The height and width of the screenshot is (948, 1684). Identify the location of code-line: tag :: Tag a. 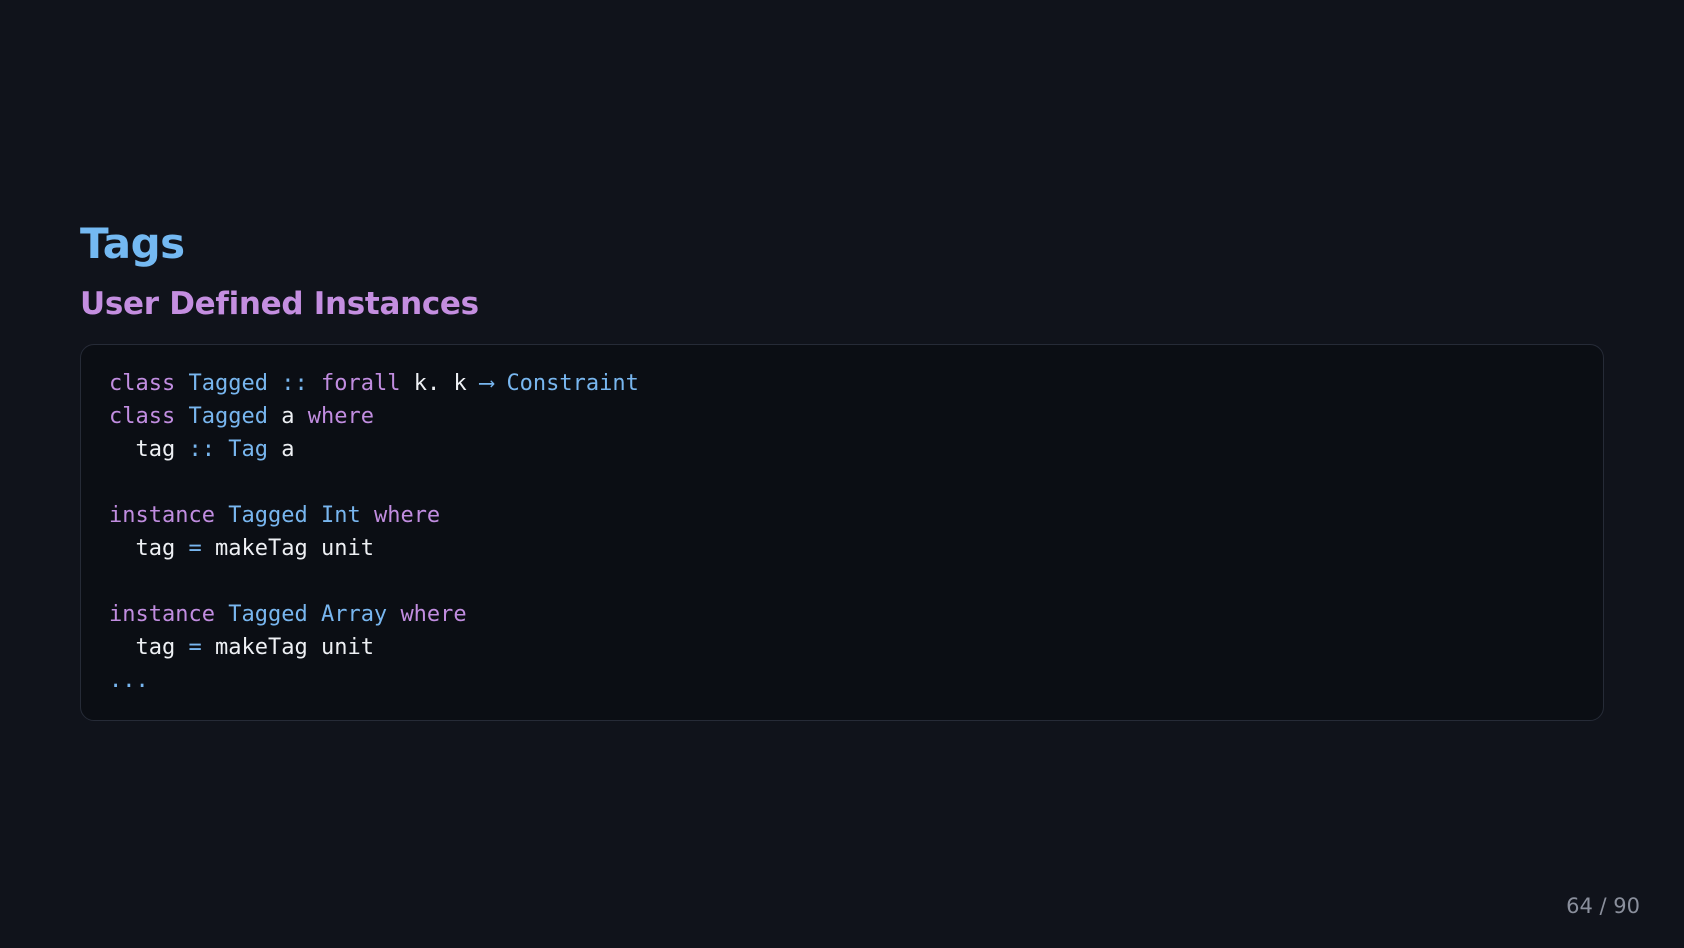
(842, 449).